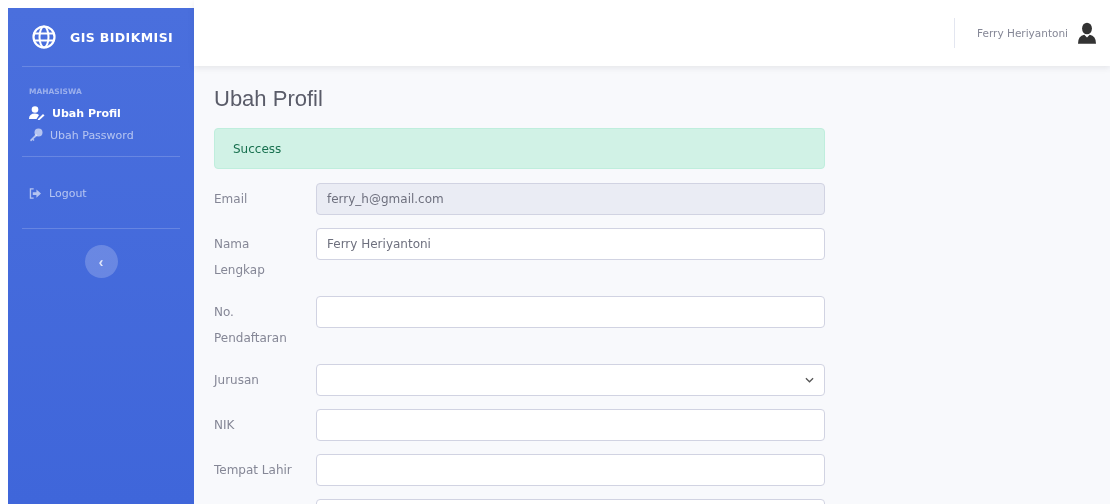 The height and width of the screenshot is (504, 1110). I want to click on field-label: Jurusan, so click(236, 380).